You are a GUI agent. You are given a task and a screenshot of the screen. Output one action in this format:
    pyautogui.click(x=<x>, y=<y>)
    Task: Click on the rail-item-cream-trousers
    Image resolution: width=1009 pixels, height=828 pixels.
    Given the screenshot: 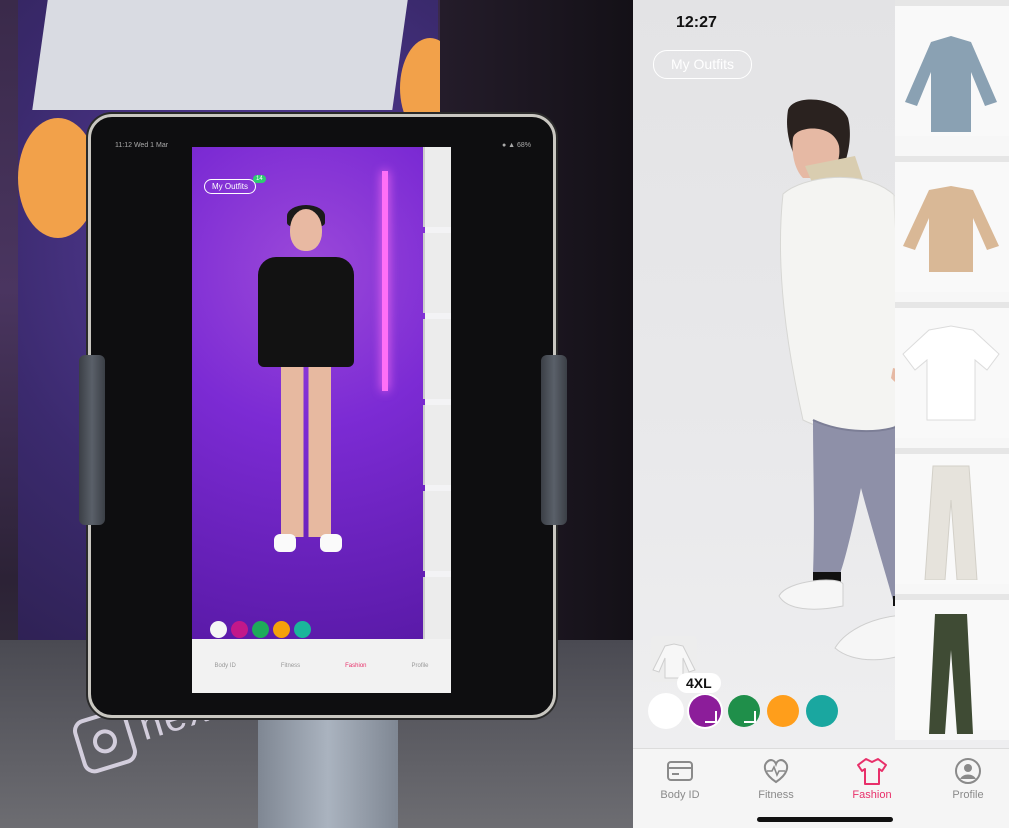 What is the action you would take?
    pyautogui.click(x=952, y=516)
    